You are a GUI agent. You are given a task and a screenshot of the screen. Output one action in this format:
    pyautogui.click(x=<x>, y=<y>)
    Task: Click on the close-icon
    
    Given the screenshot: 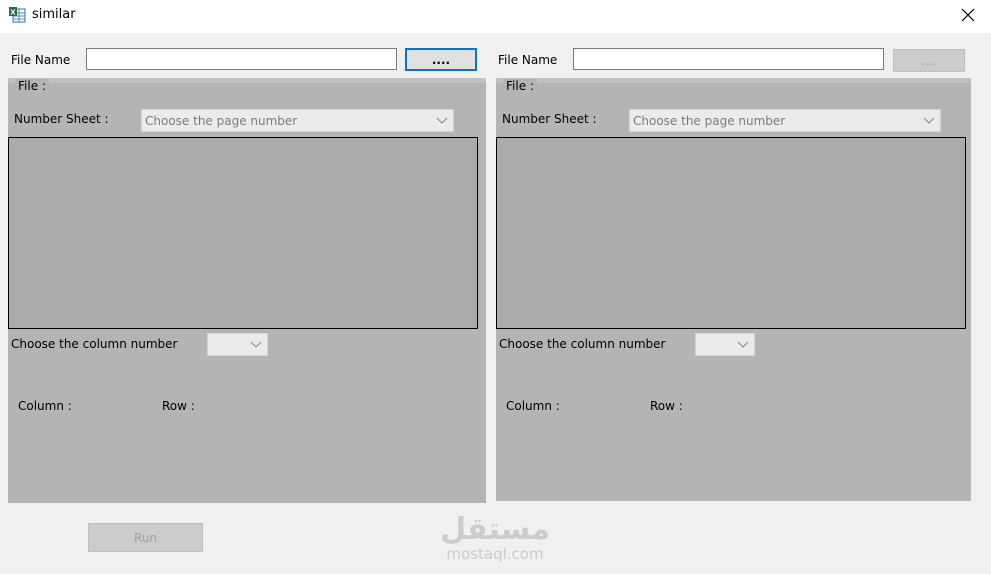 What is the action you would take?
    pyautogui.click(x=968, y=16)
    